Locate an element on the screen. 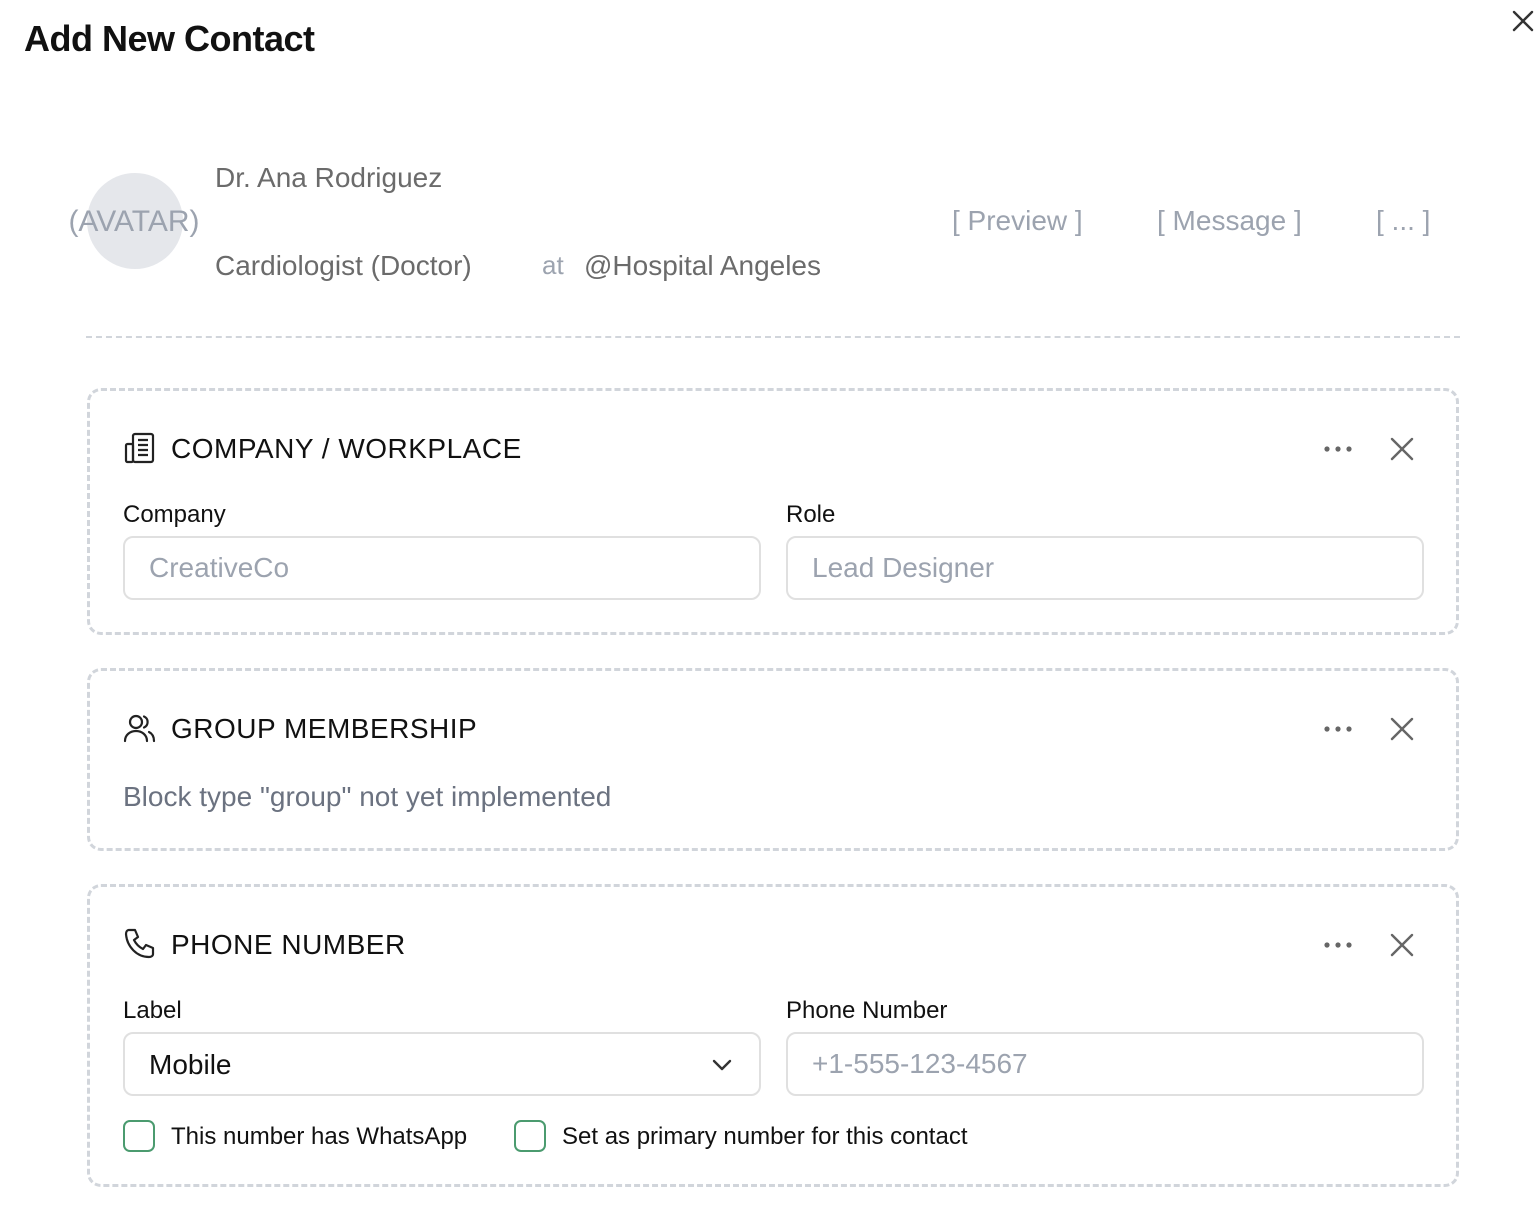  phone-block-menu-button is located at coordinates (1338, 945).